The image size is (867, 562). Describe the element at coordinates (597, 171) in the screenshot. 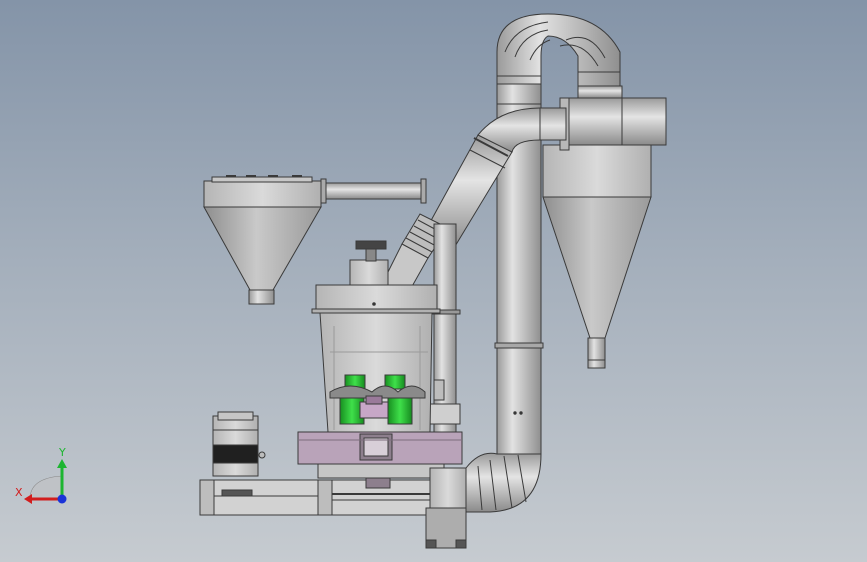

I see `cyclone-cylinder` at that location.